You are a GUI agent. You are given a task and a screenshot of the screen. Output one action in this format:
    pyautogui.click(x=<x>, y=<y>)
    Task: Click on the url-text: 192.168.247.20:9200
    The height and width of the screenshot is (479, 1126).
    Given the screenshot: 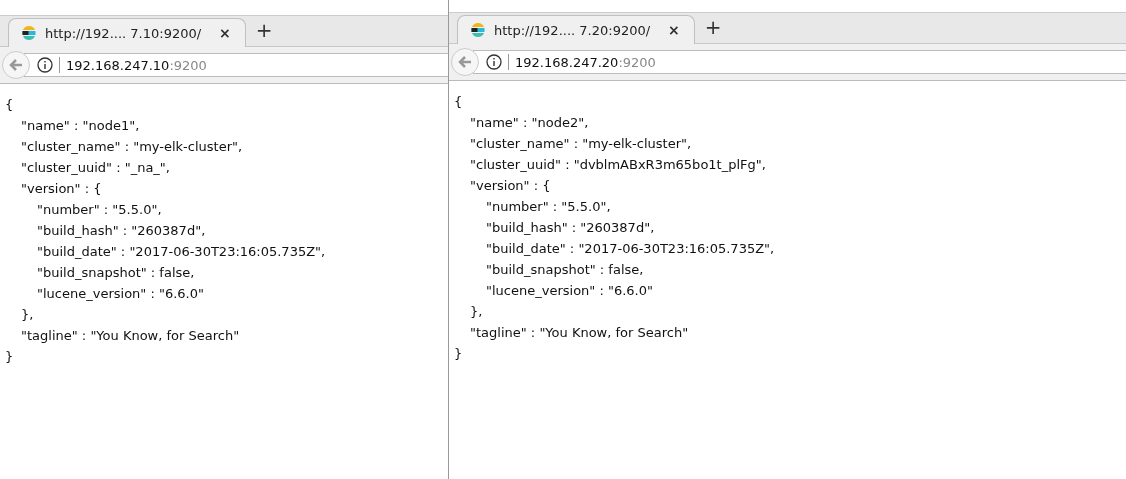 What is the action you would take?
    pyautogui.click(x=585, y=62)
    